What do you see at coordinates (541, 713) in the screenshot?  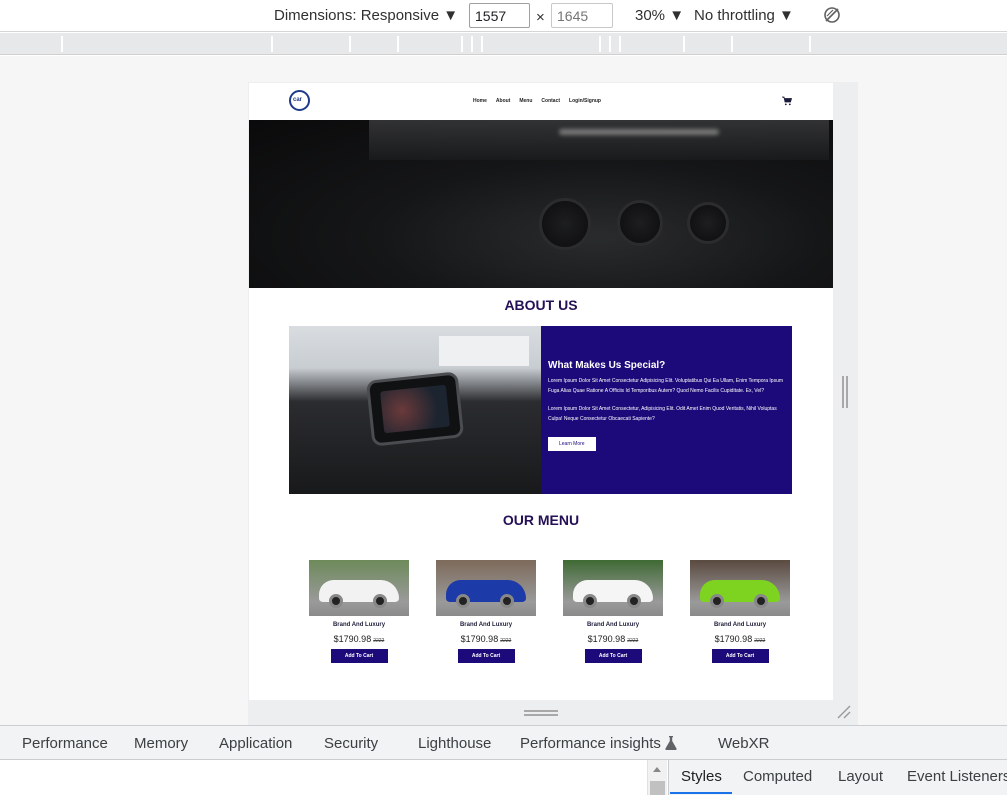 I see `resize-handle-bottom` at bounding box center [541, 713].